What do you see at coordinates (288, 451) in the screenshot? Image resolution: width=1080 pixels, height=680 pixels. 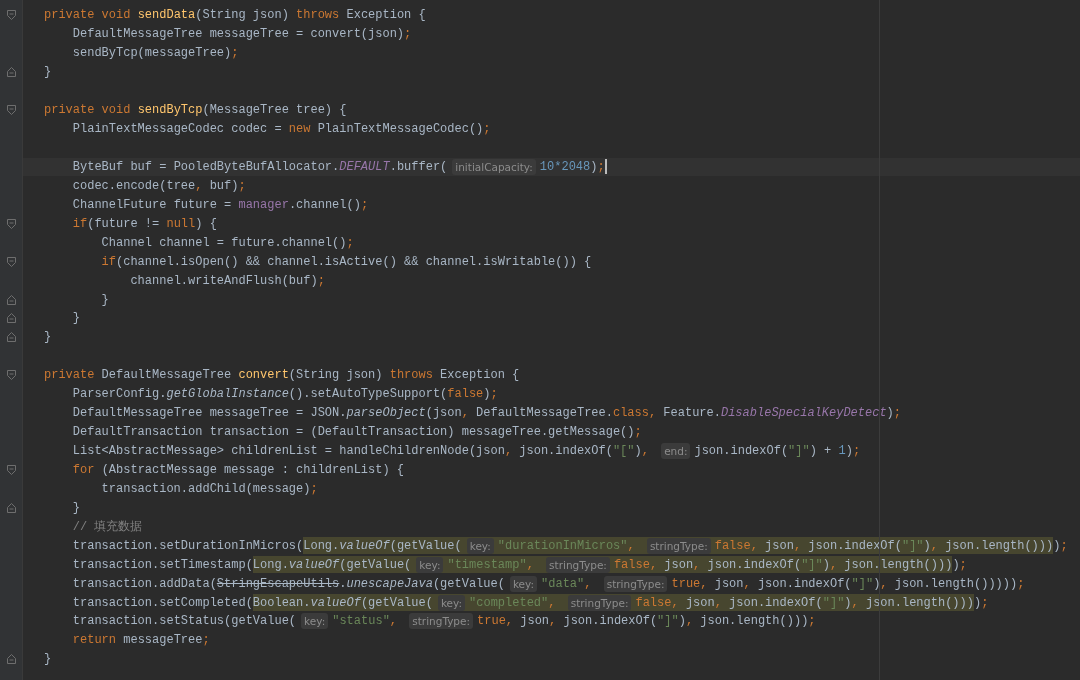 I see `code-token: List<AbstractMessage> childrenList = handleChildrenNode(json` at bounding box center [288, 451].